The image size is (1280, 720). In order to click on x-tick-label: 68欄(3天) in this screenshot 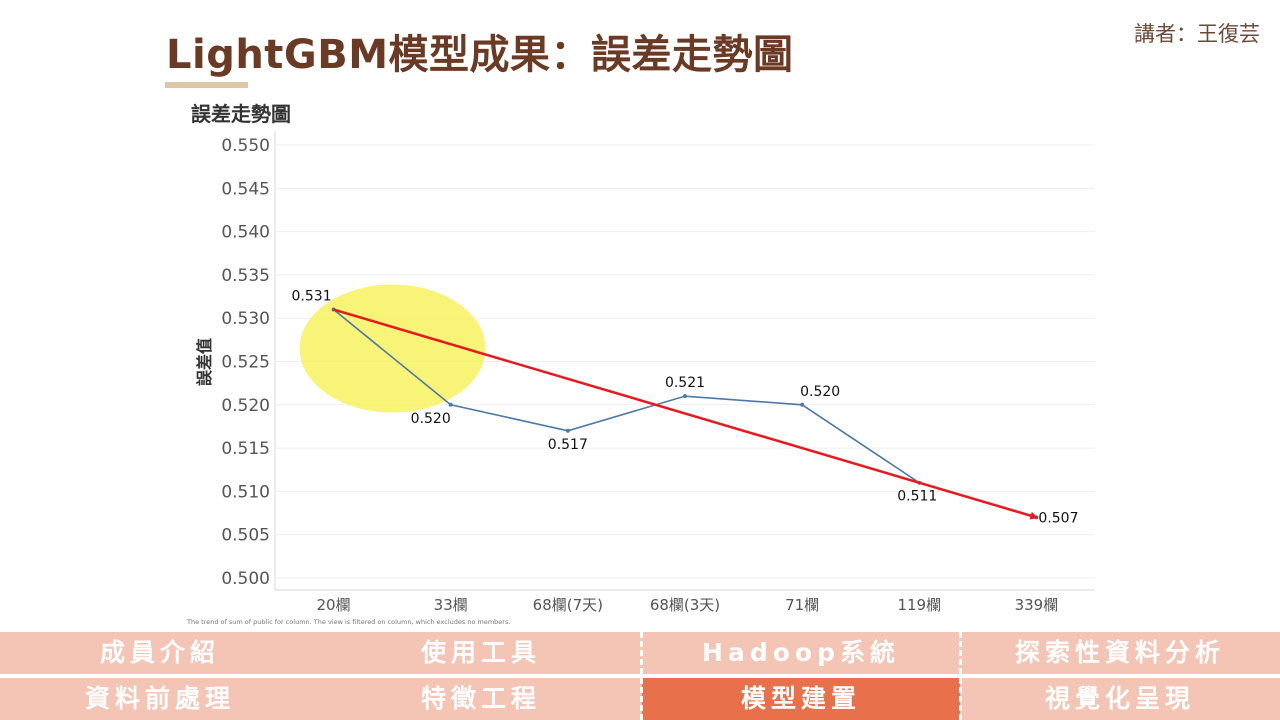, I will do `click(685, 605)`.